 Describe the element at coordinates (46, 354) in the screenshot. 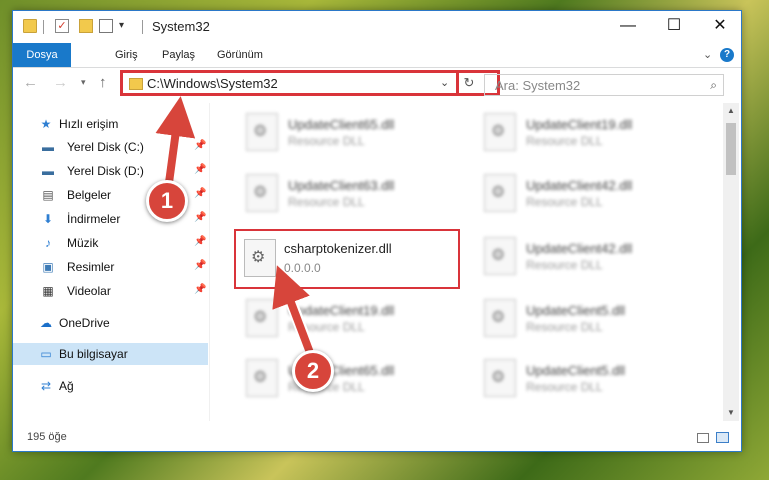

I see `computer-icon: ▭` at that location.